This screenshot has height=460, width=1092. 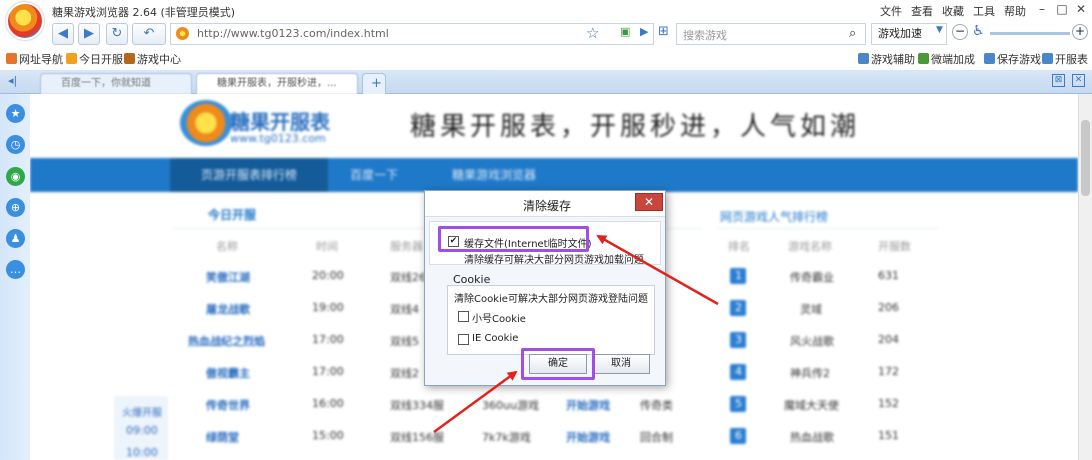 What do you see at coordinates (117, 34) in the screenshot?
I see `refresh-button: ↻` at bounding box center [117, 34].